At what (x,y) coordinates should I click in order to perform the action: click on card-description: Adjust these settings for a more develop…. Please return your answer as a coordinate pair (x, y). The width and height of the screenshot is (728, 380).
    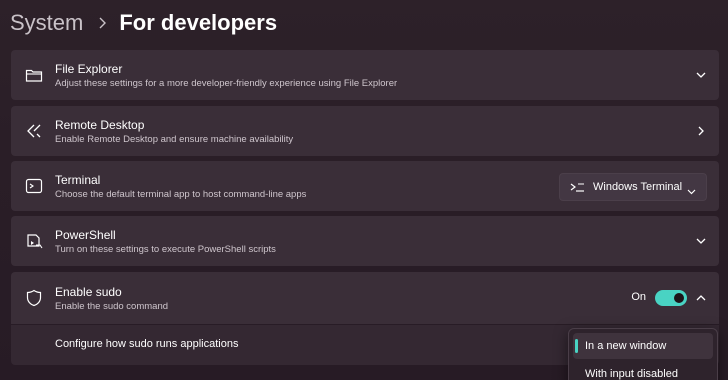
    Looking at the image, I should click on (226, 83).